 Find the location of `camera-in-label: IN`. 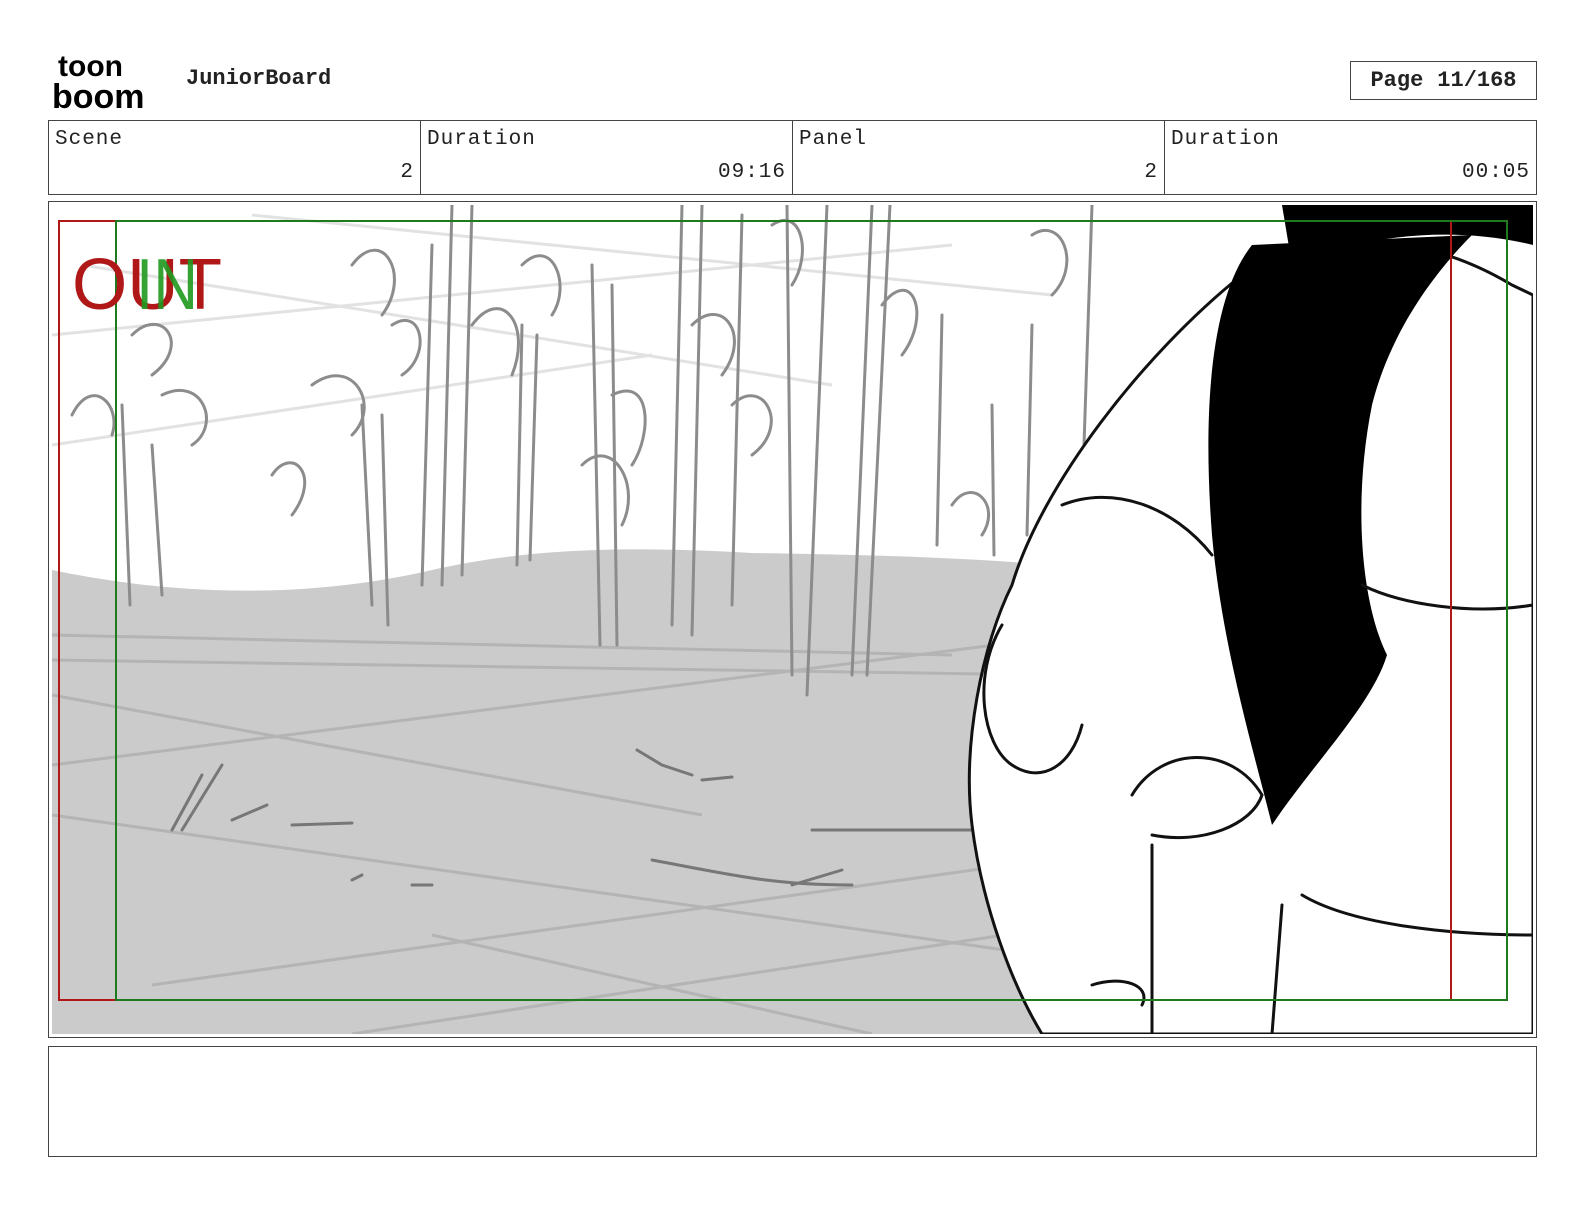

camera-in-label: IN is located at coordinates (167, 285).